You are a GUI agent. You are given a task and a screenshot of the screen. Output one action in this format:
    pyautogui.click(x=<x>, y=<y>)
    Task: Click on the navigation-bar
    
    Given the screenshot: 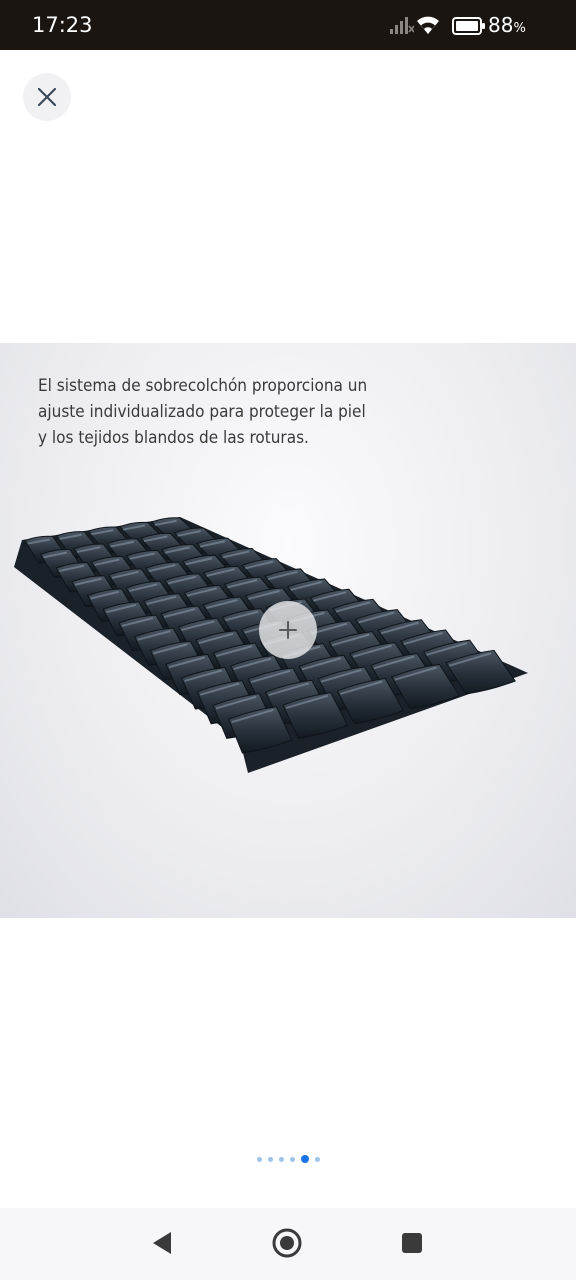 What is the action you would take?
    pyautogui.click(x=288, y=1244)
    